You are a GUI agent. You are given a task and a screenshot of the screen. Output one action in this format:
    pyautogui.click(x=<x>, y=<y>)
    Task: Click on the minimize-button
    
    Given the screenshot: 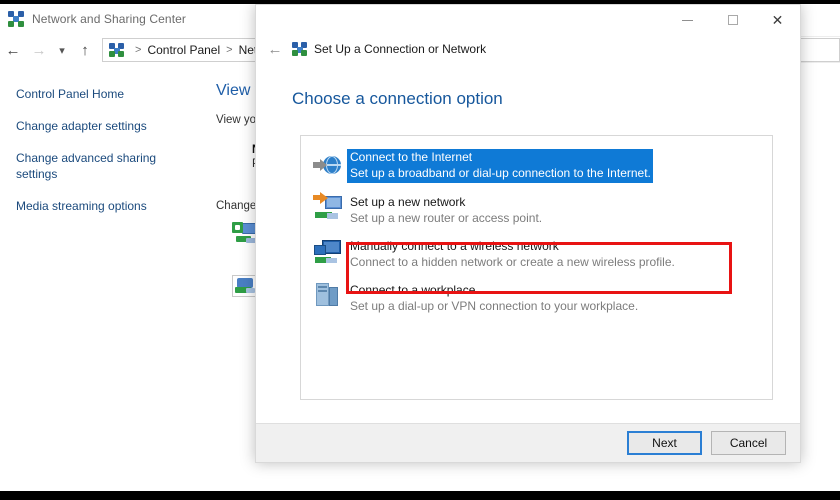 What is the action you would take?
    pyautogui.click(x=687, y=20)
    